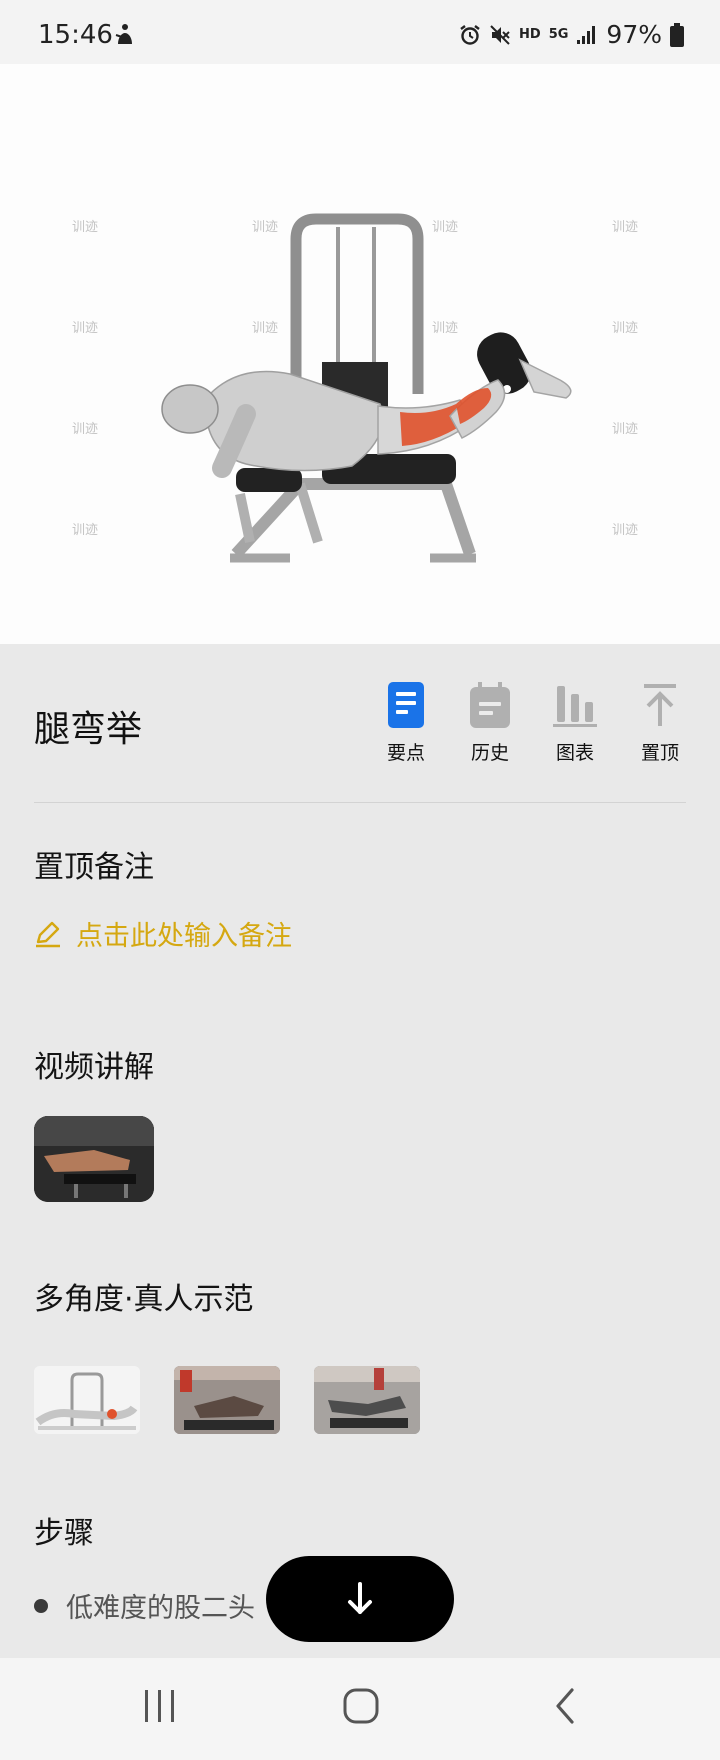 The height and width of the screenshot is (1760, 720). I want to click on signal-icon, so click(586, 34).